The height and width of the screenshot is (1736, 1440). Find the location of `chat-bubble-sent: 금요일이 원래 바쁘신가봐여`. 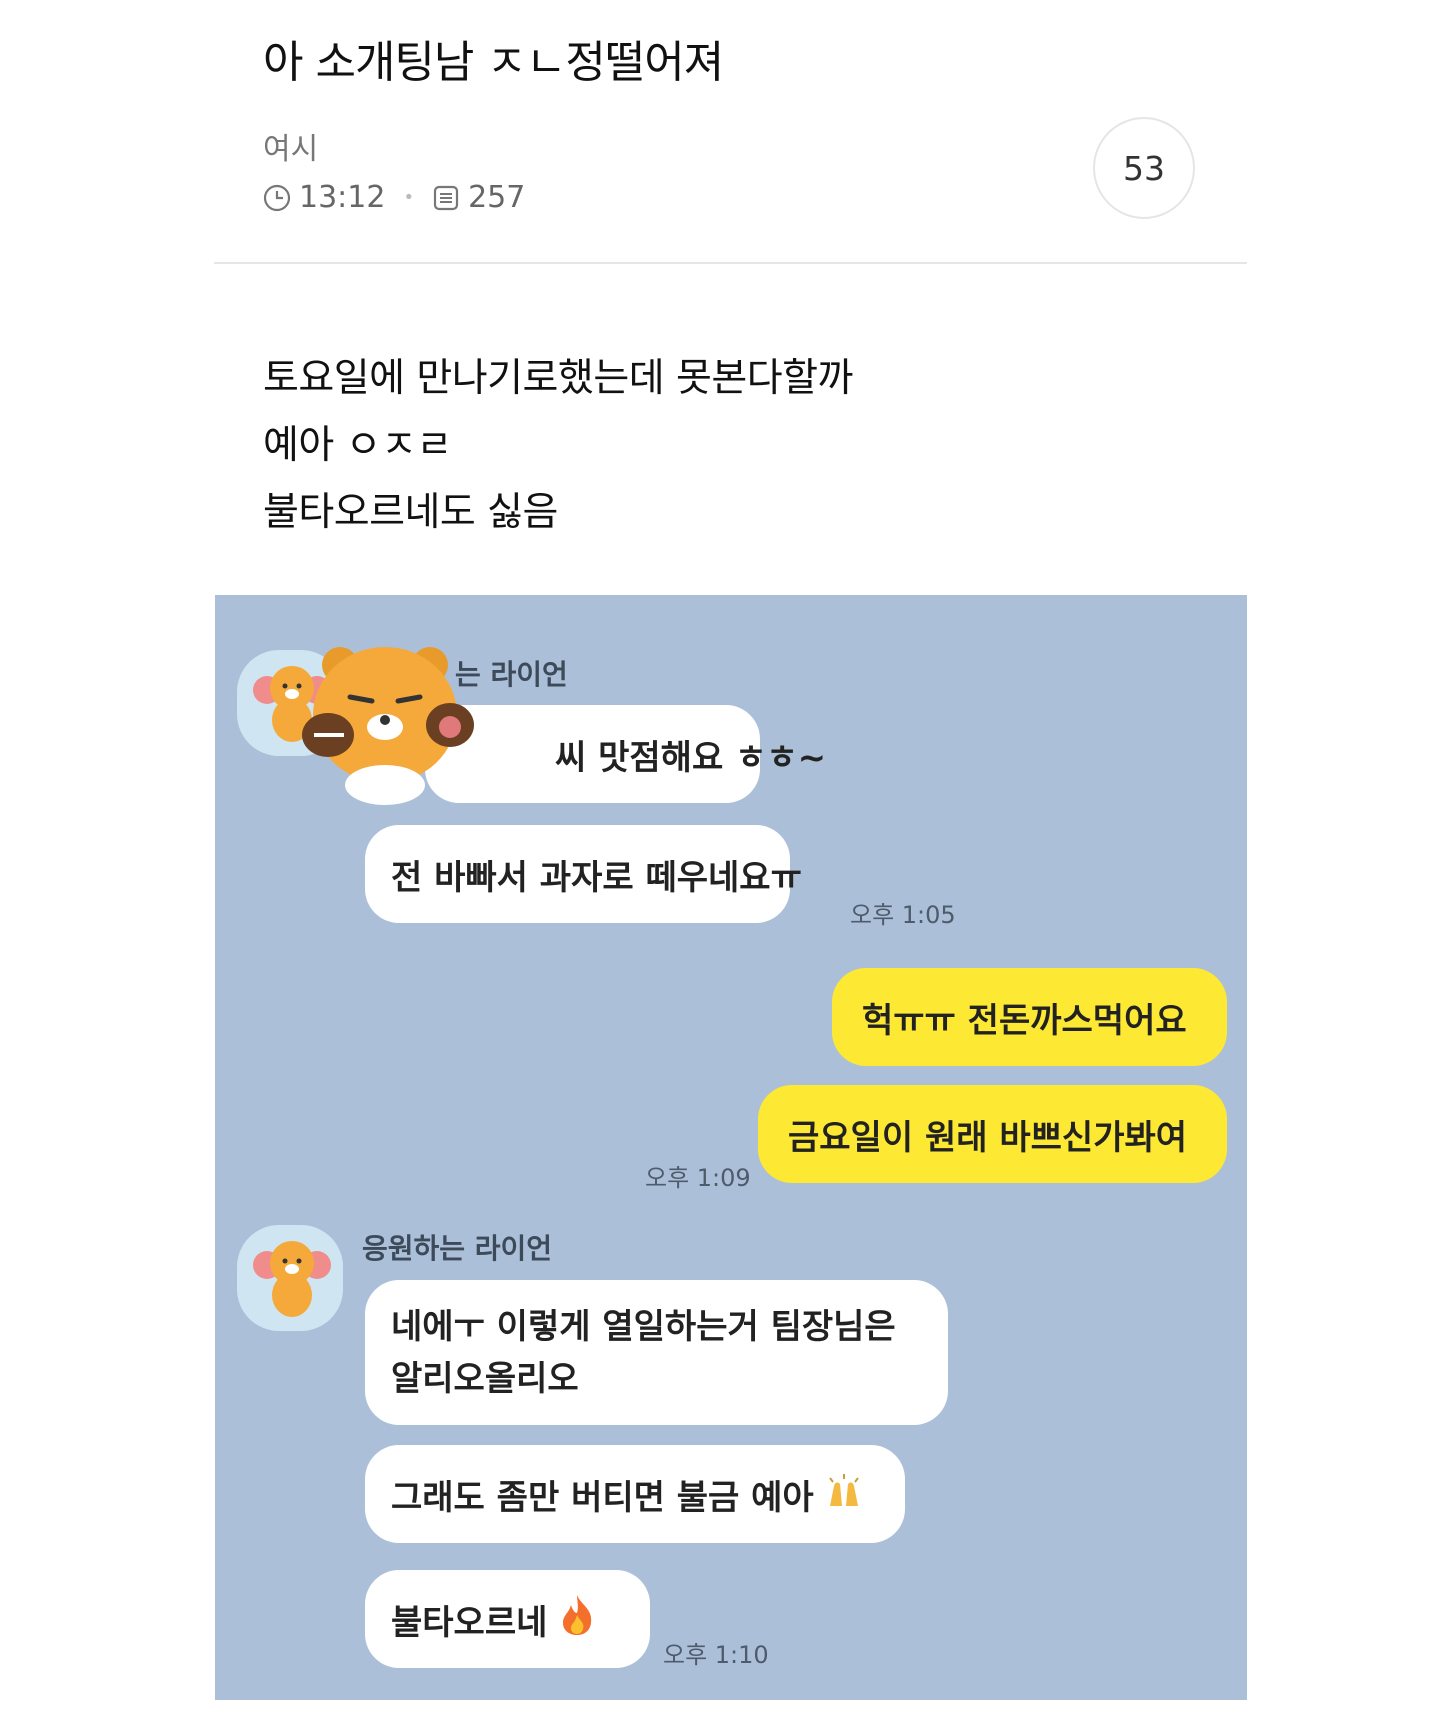

chat-bubble-sent: 금요일이 원래 바쁘신가봐여 is located at coordinates (992, 1134).